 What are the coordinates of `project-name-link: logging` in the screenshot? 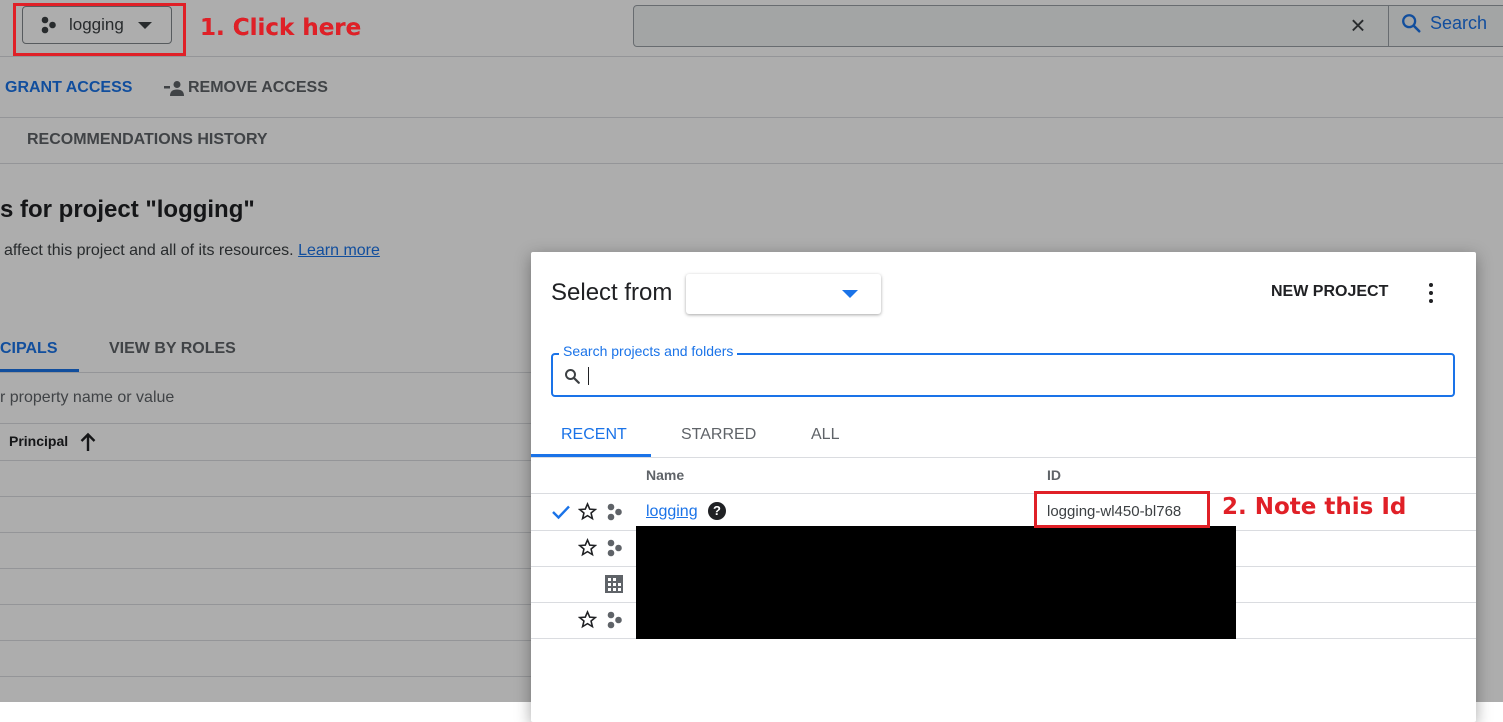 It's located at (672, 512).